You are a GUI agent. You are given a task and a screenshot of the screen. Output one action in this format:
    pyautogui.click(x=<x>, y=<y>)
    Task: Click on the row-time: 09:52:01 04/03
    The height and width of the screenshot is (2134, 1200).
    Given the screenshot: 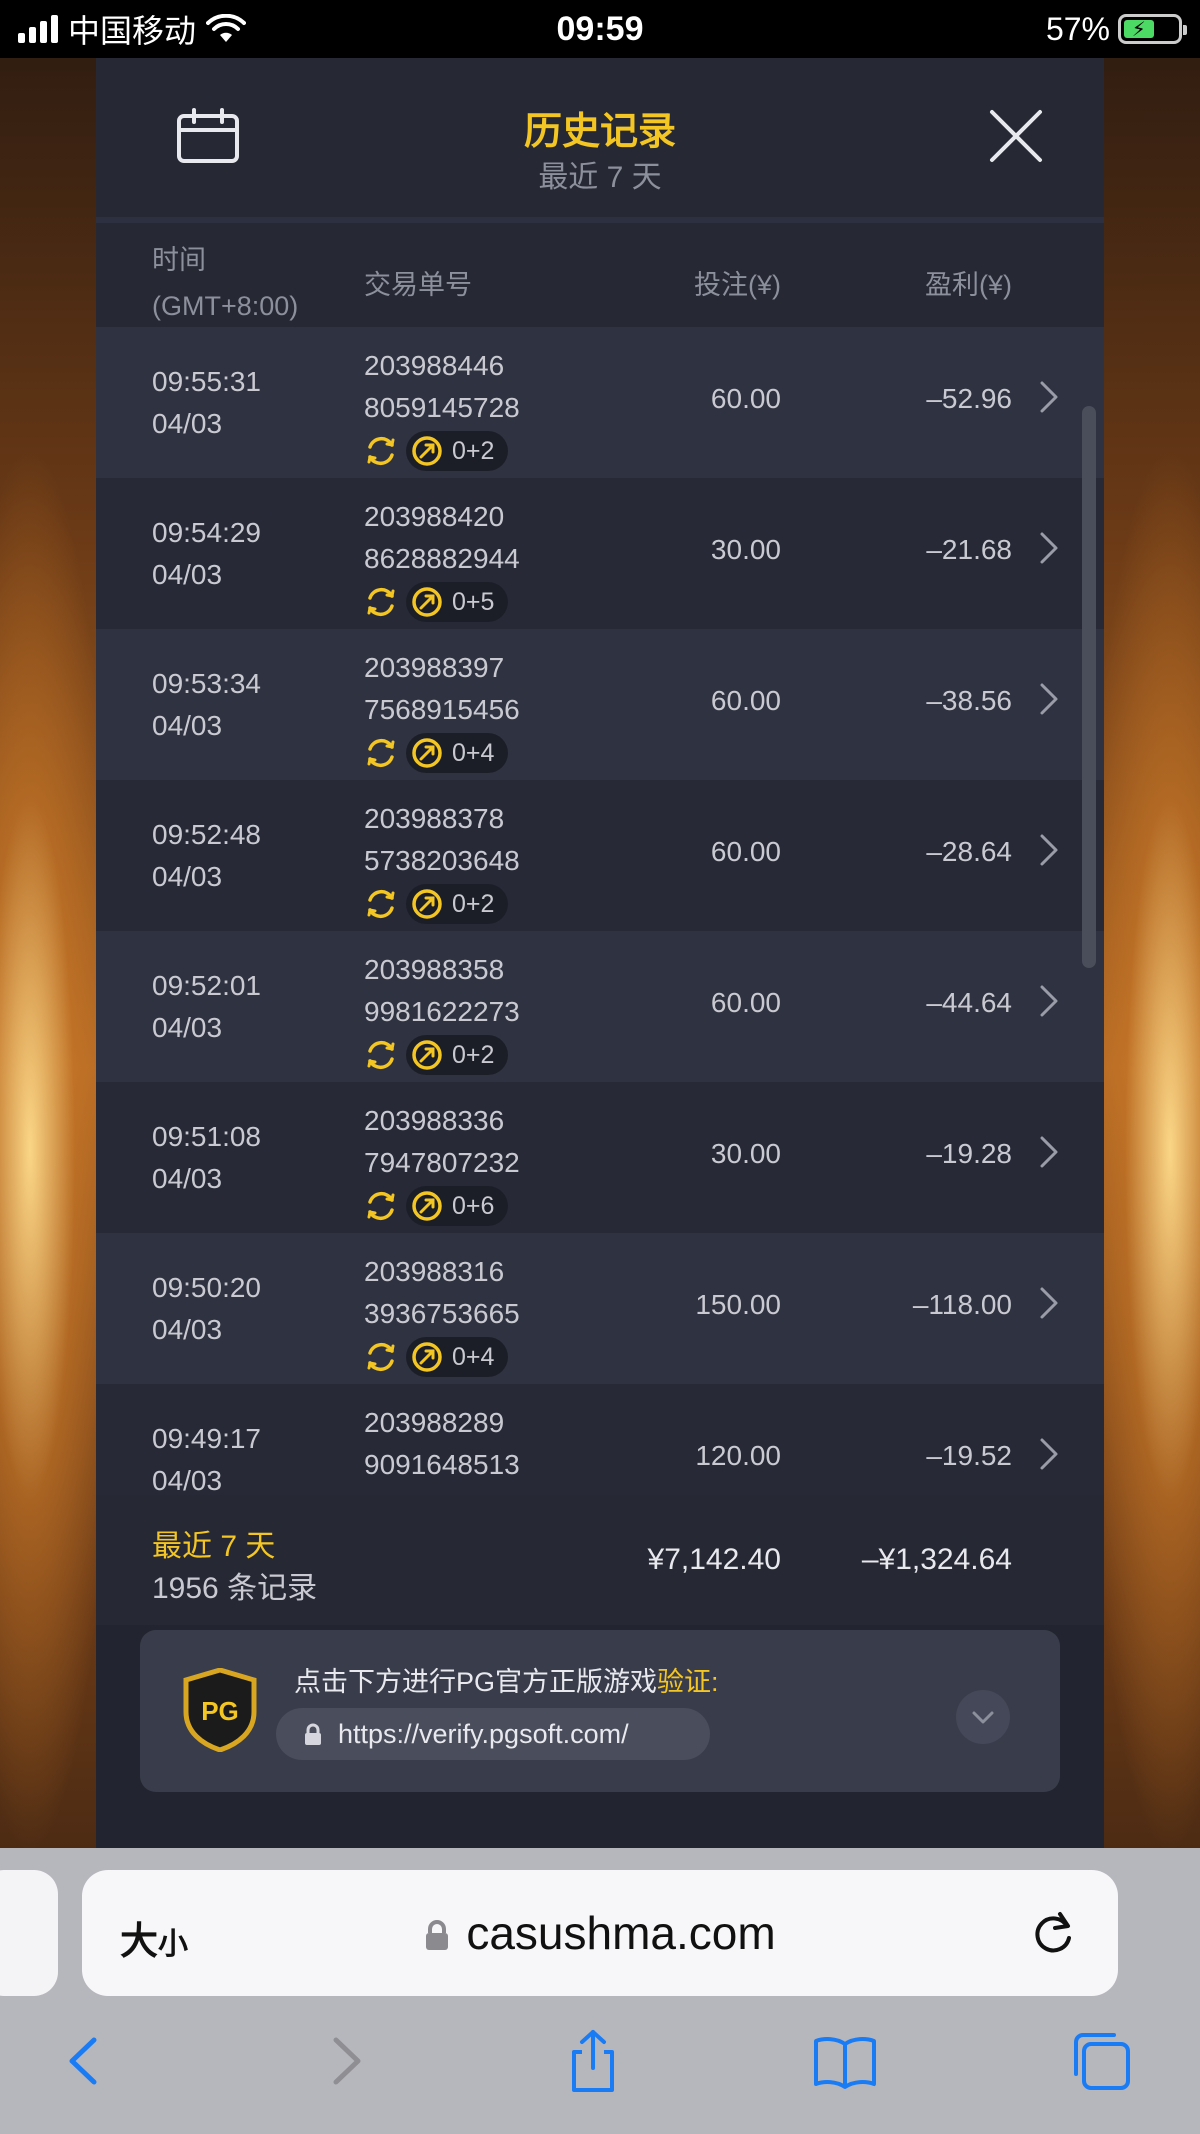 What is the action you would take?
    pyautogui.click(x=206, y=1006)
    